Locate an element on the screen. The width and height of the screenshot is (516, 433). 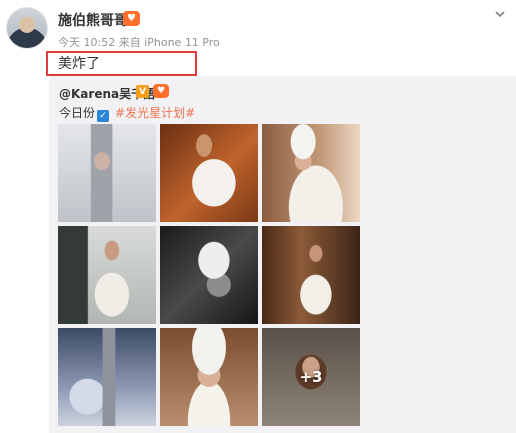
verified-v-icon: V is located at coordinates (142, 91).